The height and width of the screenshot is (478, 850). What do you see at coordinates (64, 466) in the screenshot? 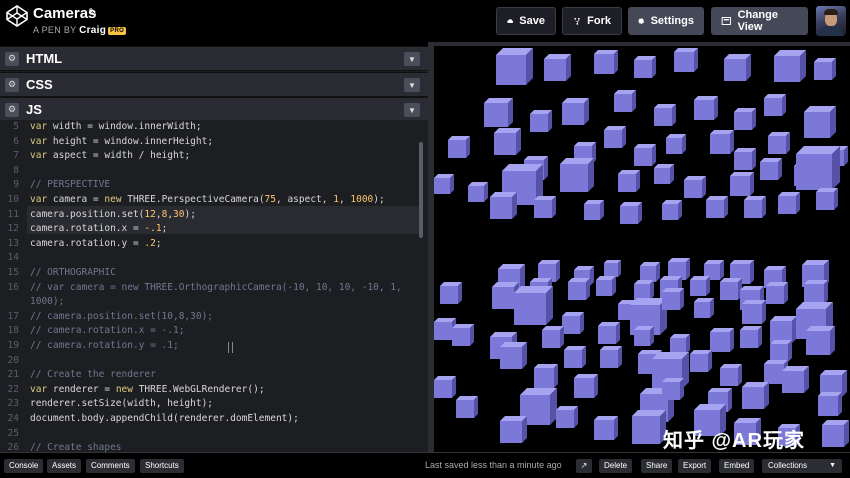
I see `assets-button: Assets` at bounding box center [64, 466].